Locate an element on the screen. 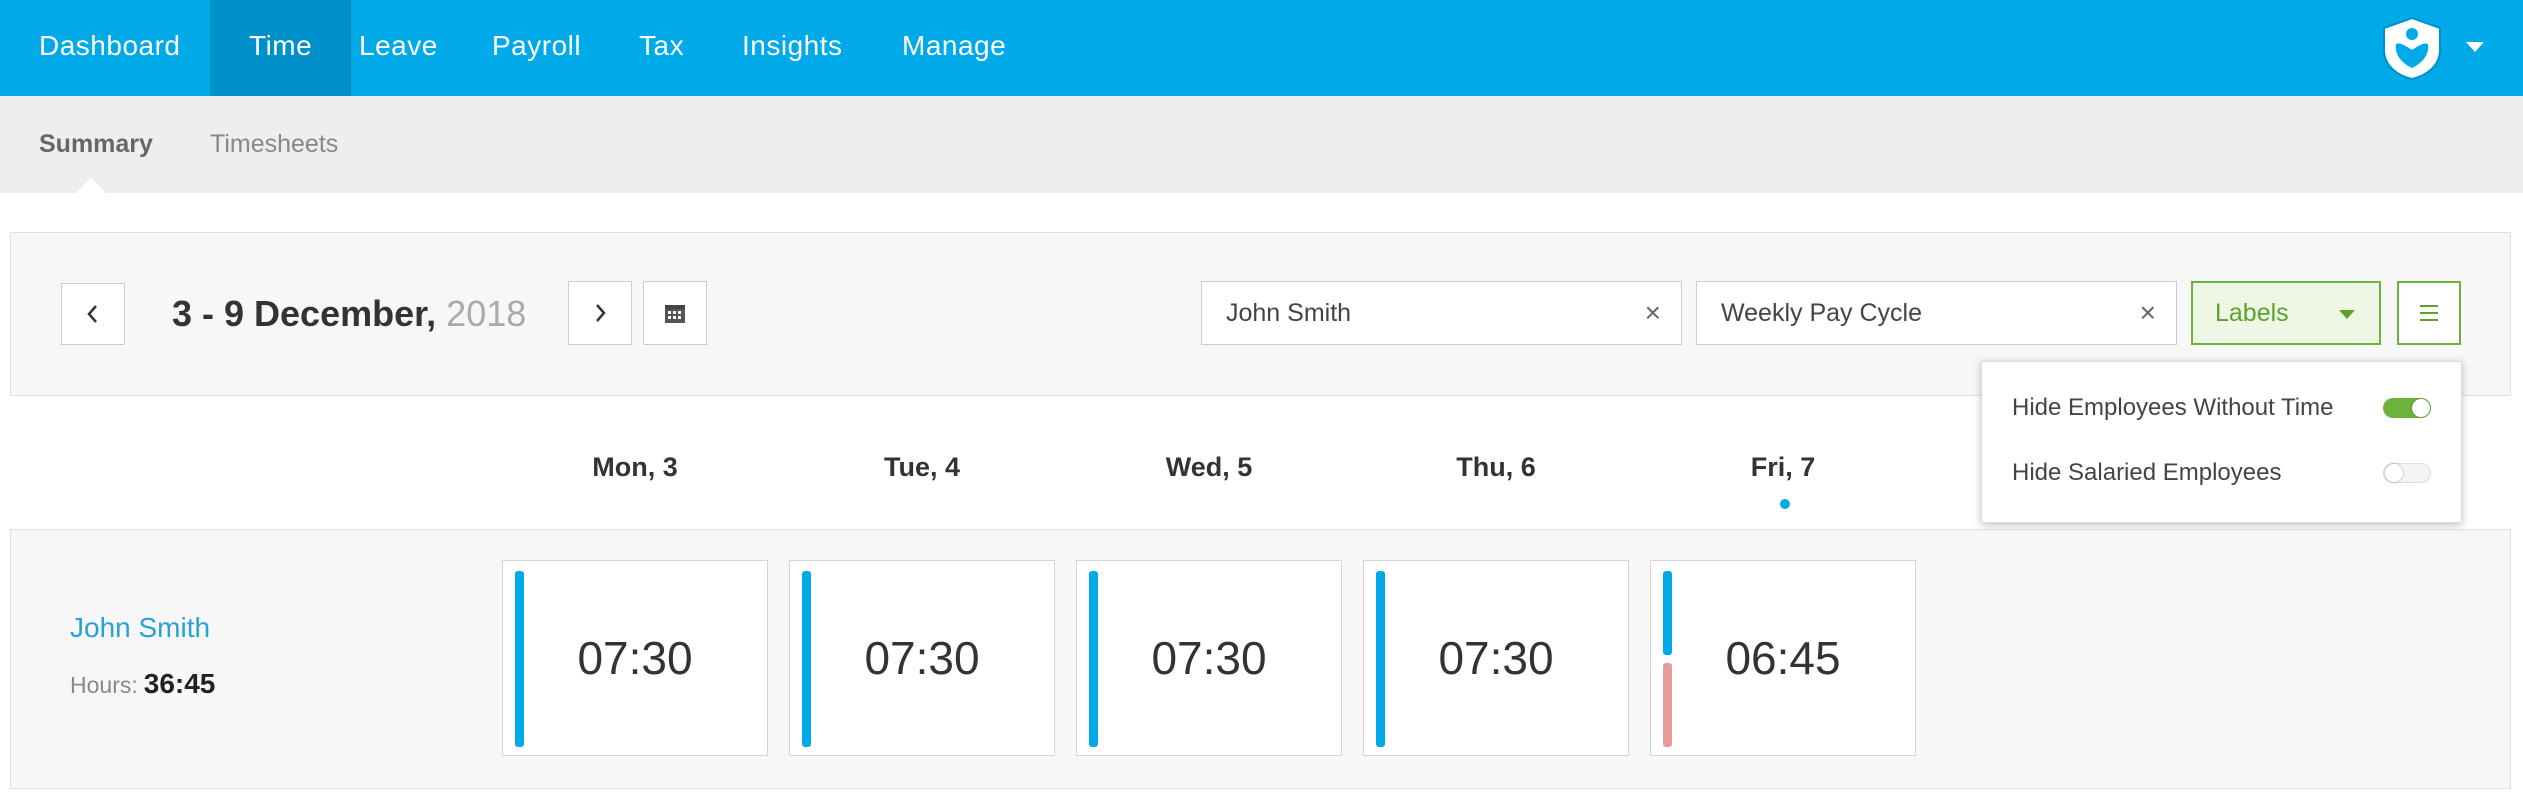 This screenshot has width=2523, height=792. timesheet-cell-fri: 06:45 is located at coordinates (1783, 658).